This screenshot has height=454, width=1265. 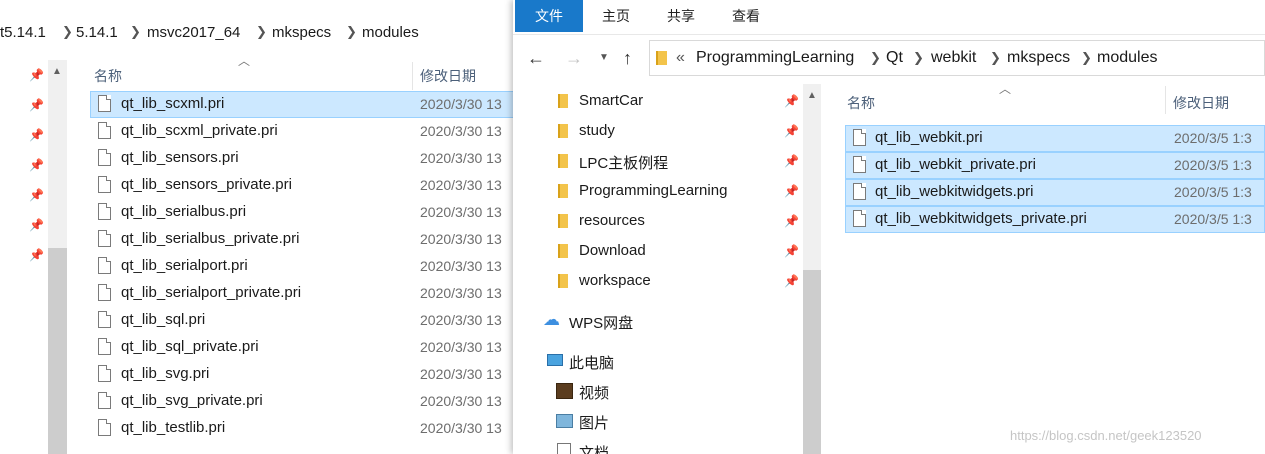 What do you see at coordinates (594, 449) in the screenshot?
I see `nav-item-label: 文档` at bounding box center [594, 449].